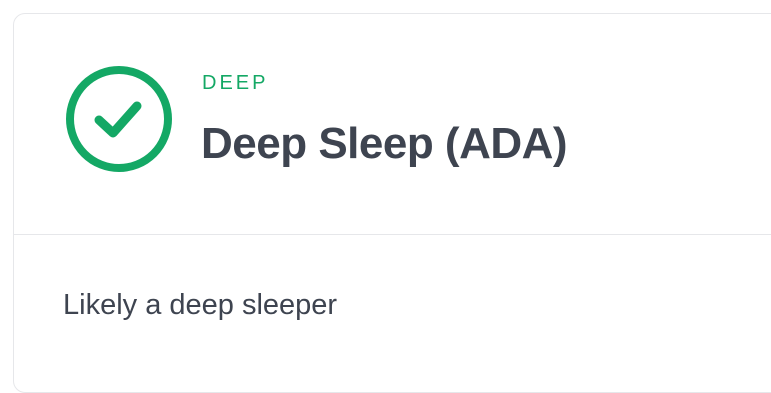 The width and height of the screenshot is (771, 393). What do you see at coordinates (384, 143) in the screenshot?
I see `result-title: Deep Sleep (ADA)` at bounding box center [384, 143].